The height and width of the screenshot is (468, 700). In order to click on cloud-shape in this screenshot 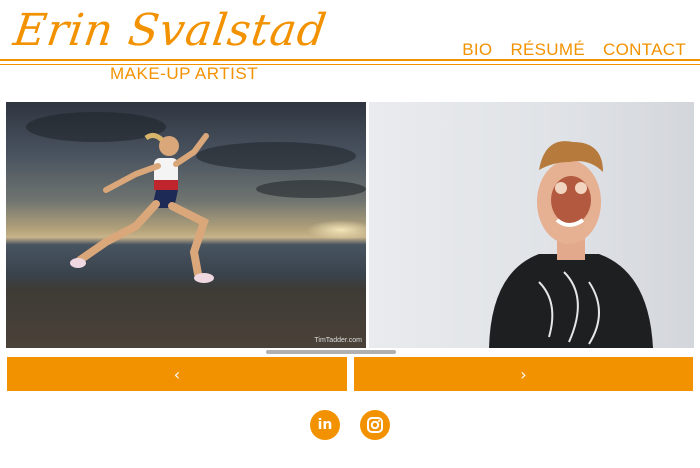, I will do `click(311, 189)`.